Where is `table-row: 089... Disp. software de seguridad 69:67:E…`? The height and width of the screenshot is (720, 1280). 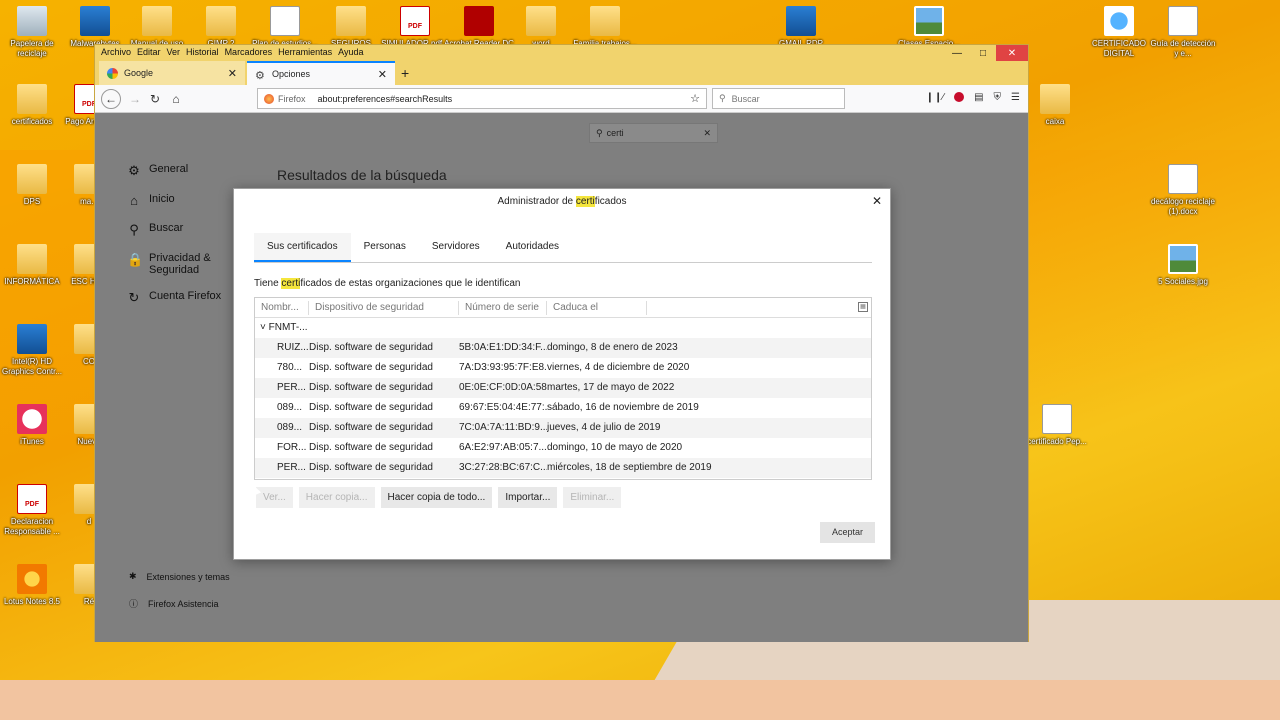 table-row: 089... Disp. software de seguridad 69:67:E… is located at coordinates (563, 408).